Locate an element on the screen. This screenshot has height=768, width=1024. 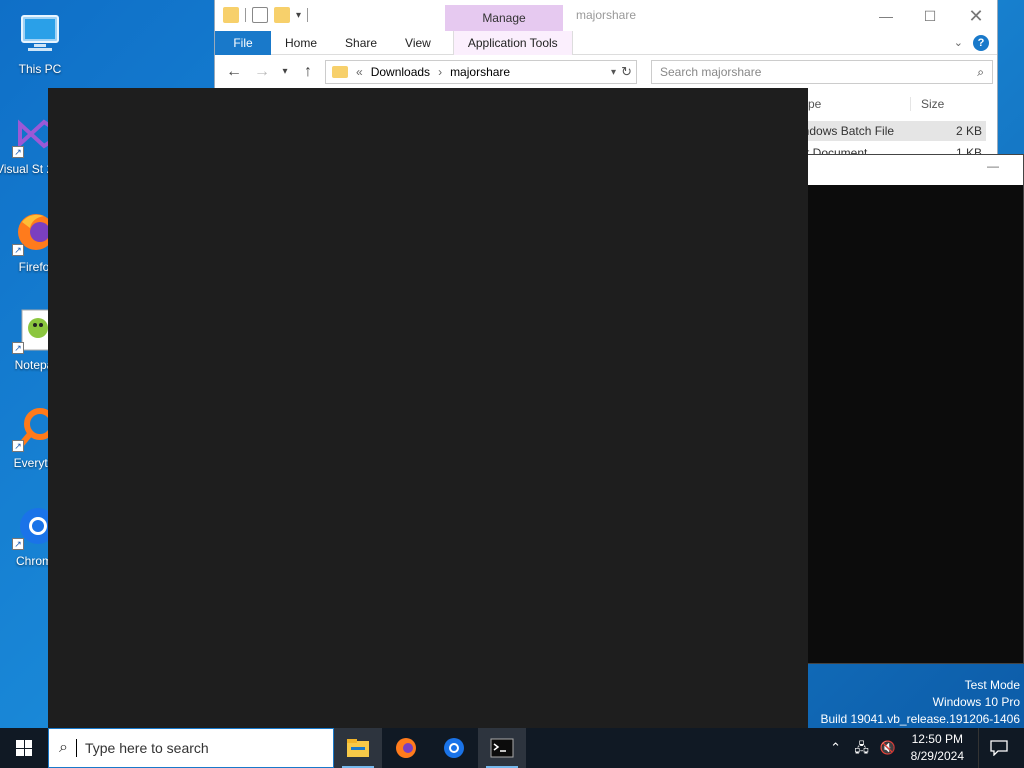
terminal-icon is located at coordinates (502, 748).